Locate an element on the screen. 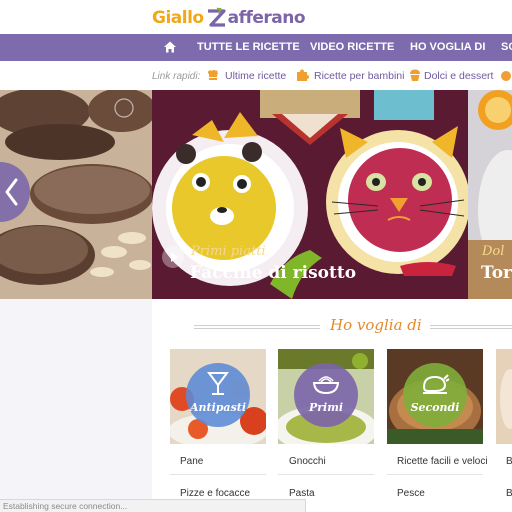  play-video-button is located at coordinates (173, 257).